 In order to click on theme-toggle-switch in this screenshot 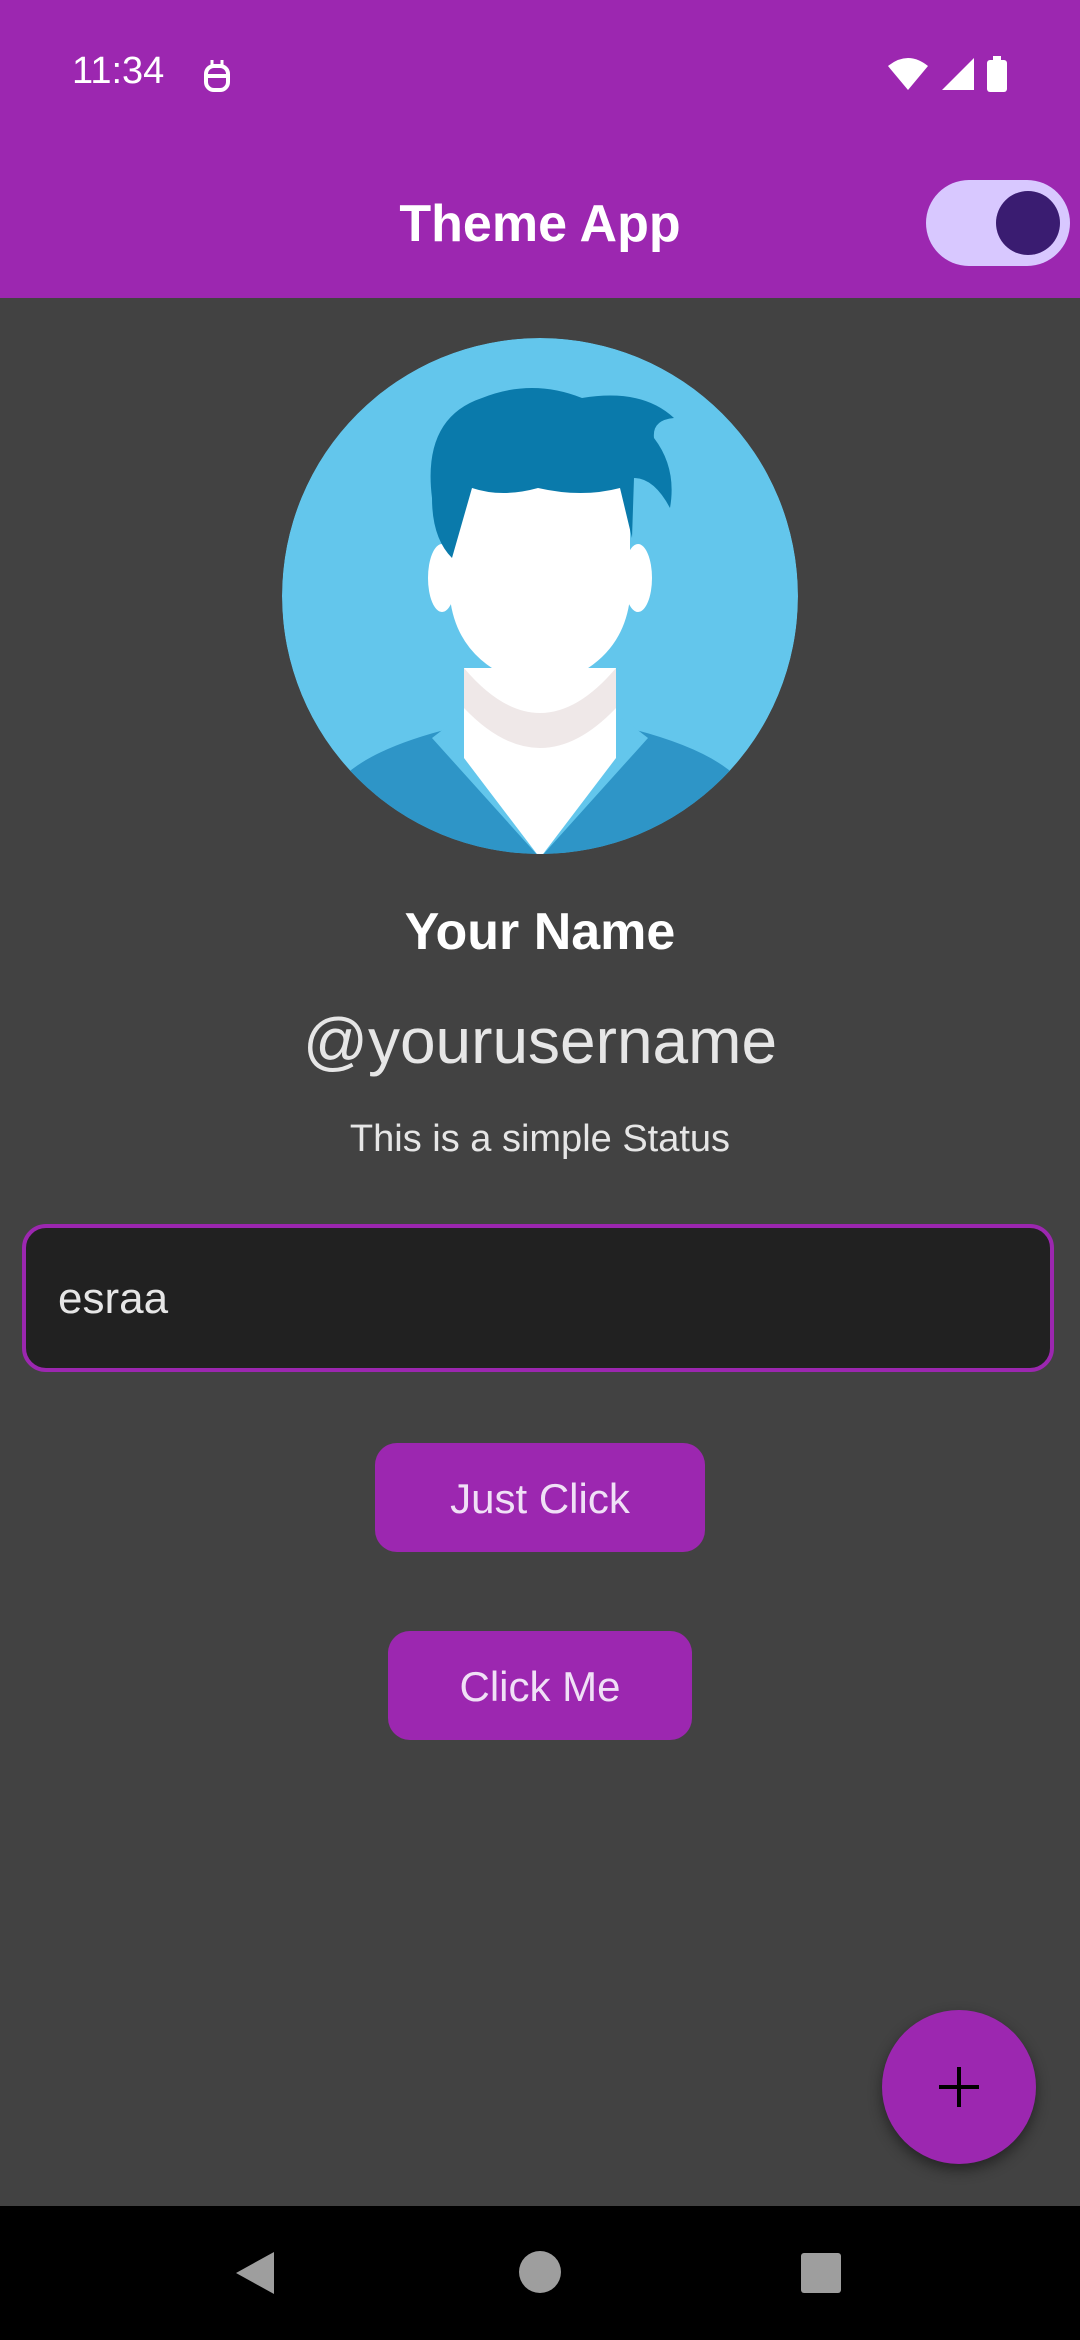, I will do `click(998, 223)`.